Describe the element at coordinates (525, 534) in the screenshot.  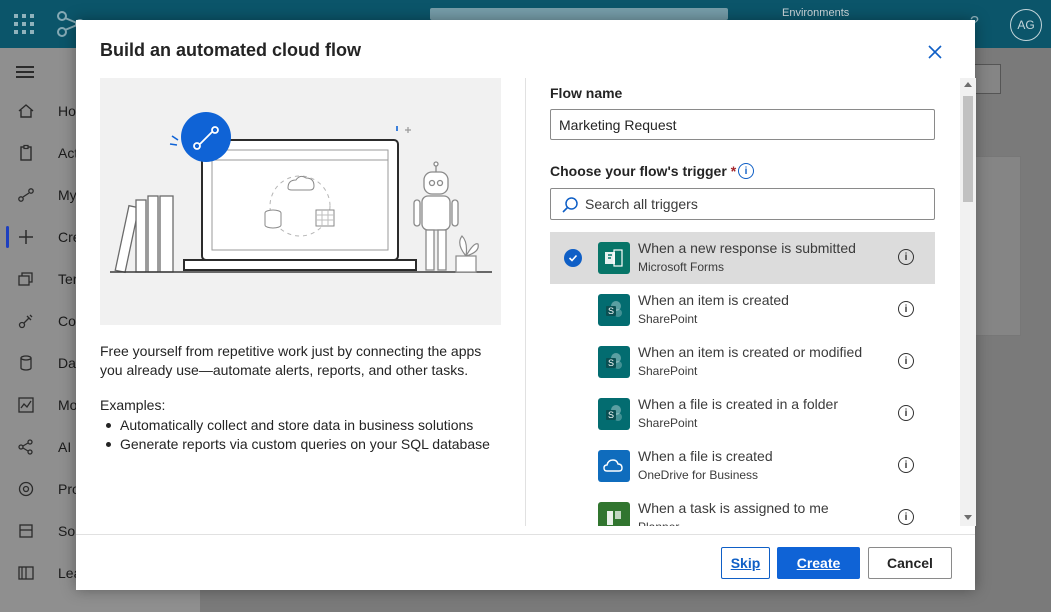
I see `footer-divider` at that location.